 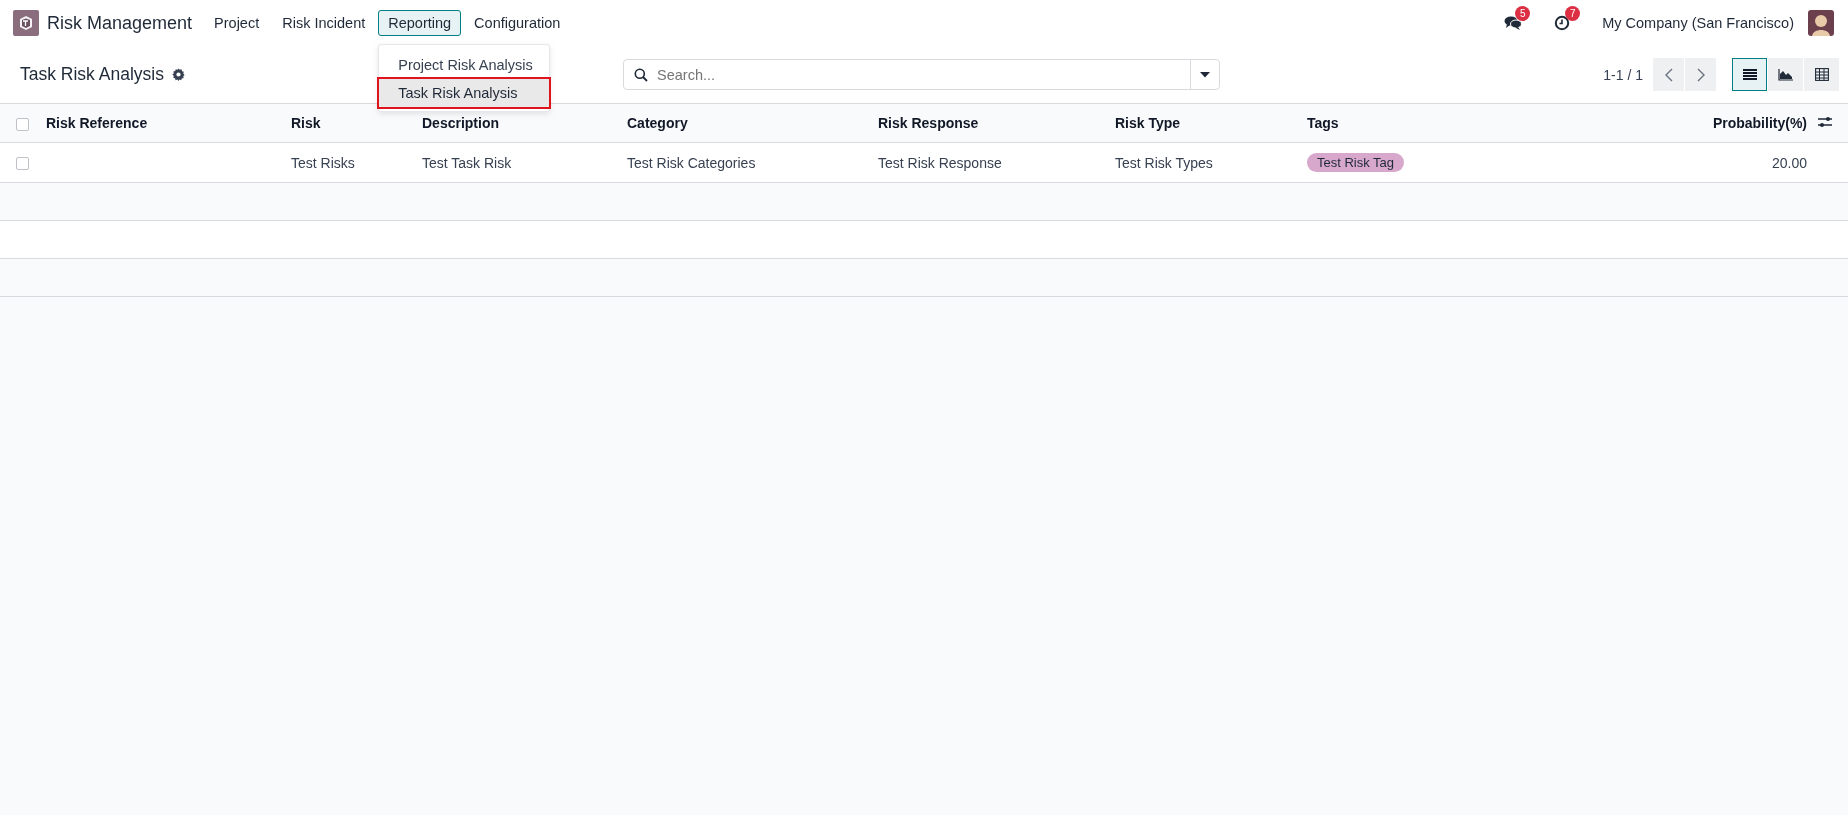 What do you see at coordinates (1825, 122) in the screenshot?
I see `sliders-icon` at bounding box center [1825, 122].